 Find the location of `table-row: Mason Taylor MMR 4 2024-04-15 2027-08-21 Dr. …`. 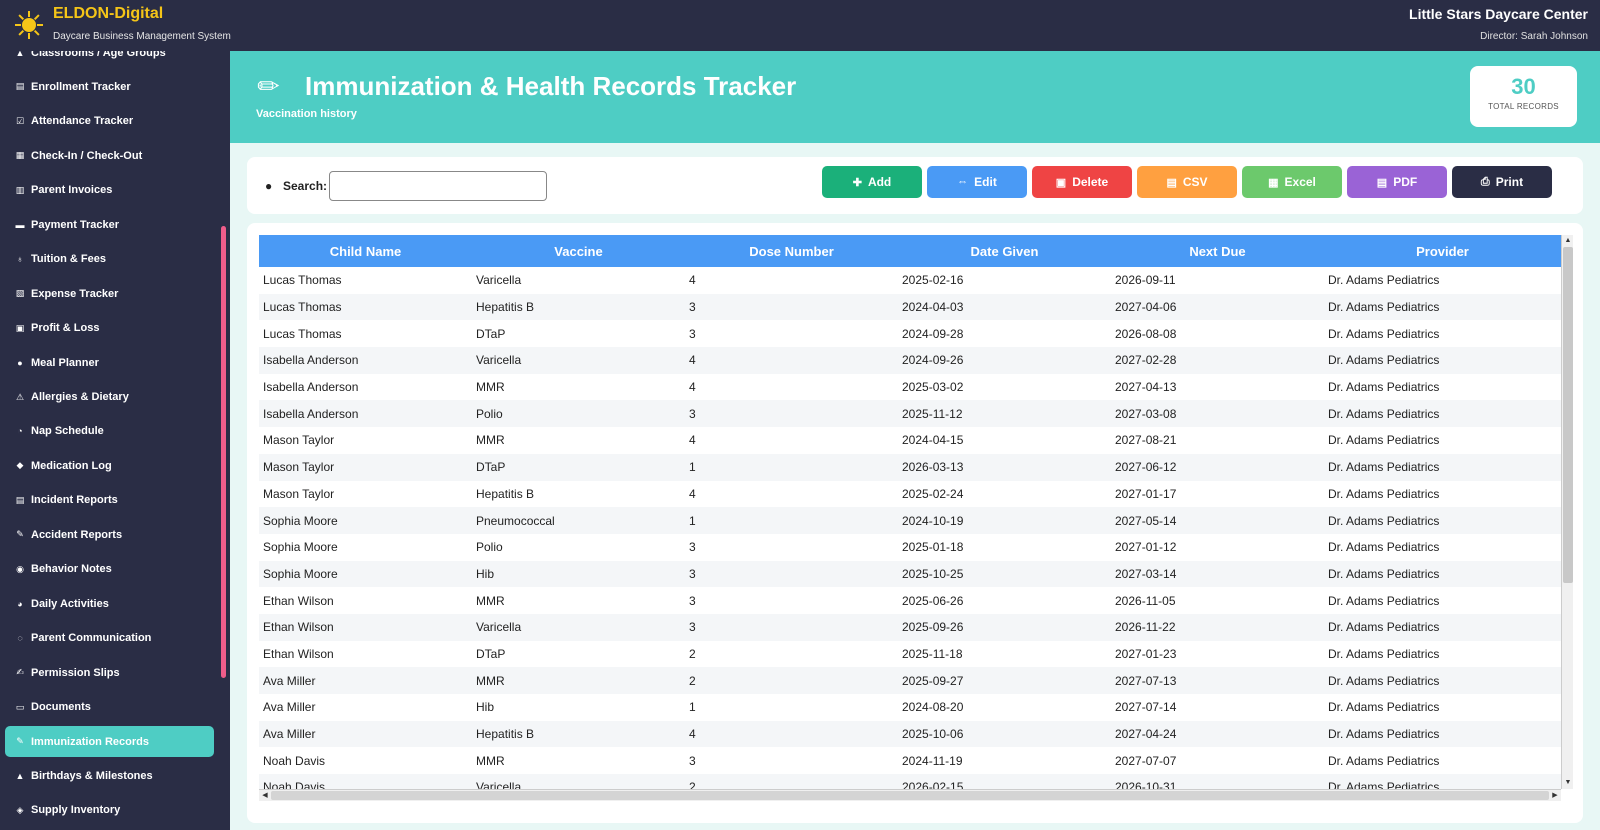

table-row: Mason Taylor MMR 4 2024-04-15 2027-08-21 Dr. … is located at coordinates (910, 440).